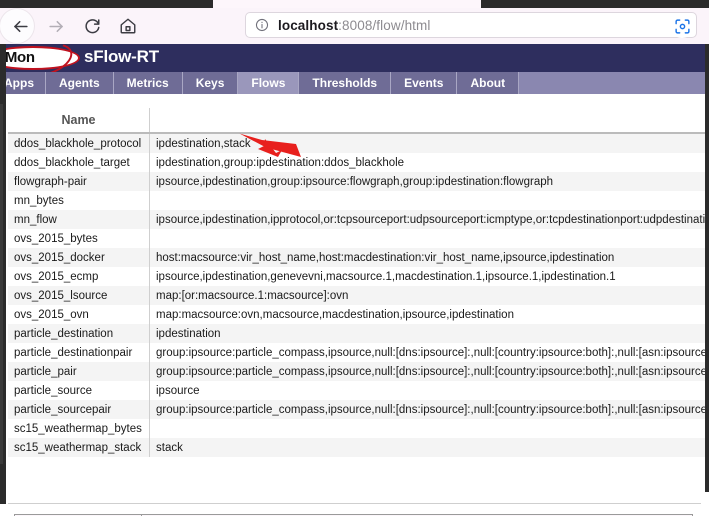 The height and width of the screenshot is (516, 709). What do you see at coordinates (79, 162) in the screenshot?
I see `cell-name: ddos_blackhole_target` at bounding box center [79, 162].